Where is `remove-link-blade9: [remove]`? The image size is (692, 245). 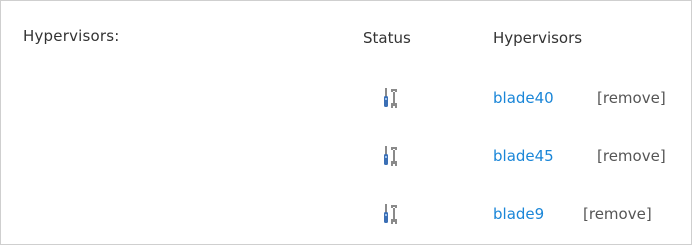 remove-link-blade9: [remove] is located at coordinates (617, 214).